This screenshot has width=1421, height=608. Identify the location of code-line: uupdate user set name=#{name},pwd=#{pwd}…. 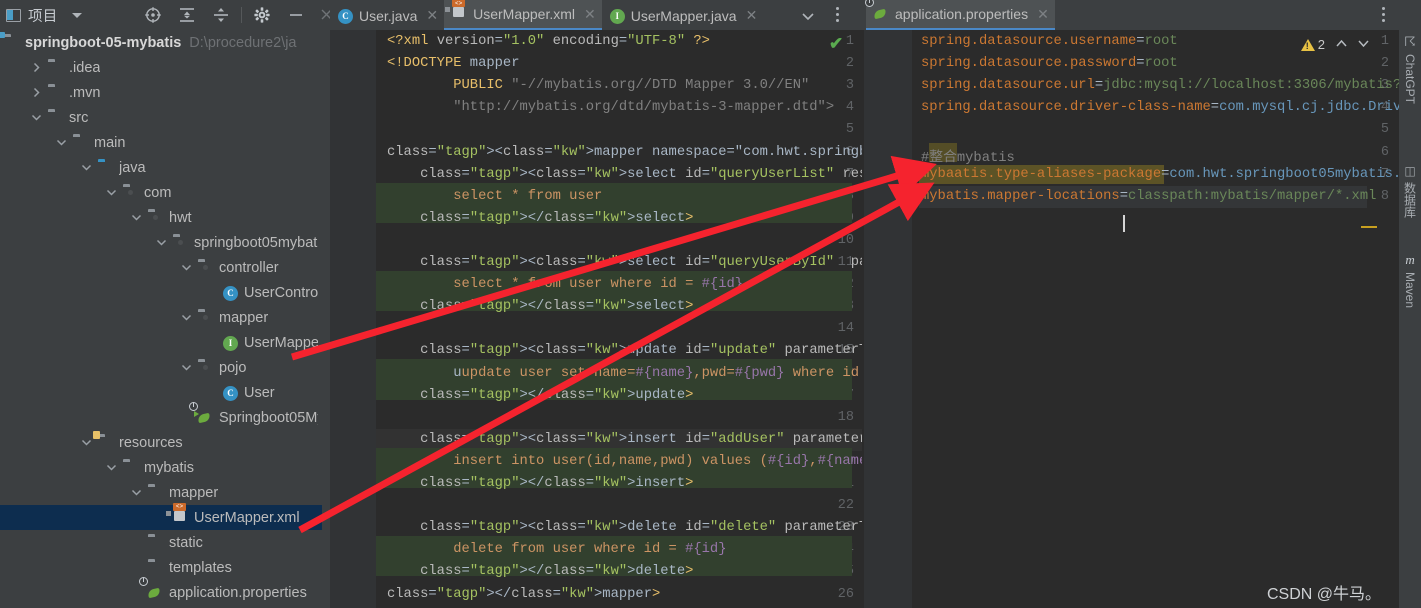
(624, 373).